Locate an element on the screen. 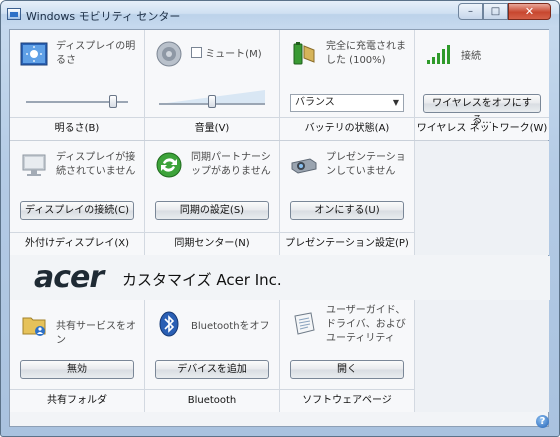  tile-shared-folder: 共有サービスをオン 無効 共有フォルダ is located at coordinates (77, 356).